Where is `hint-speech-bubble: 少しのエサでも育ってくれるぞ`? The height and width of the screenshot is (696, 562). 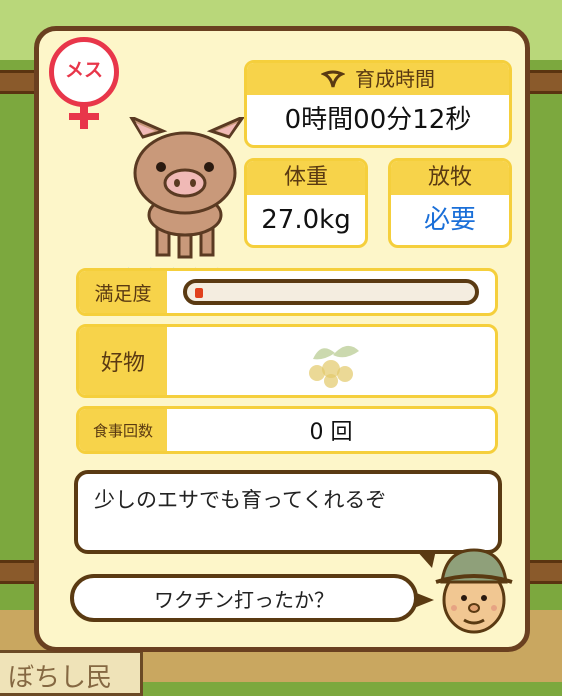
hint-speech-bubble: 少しのエサでも育ってくれるぞ is located at coordinates (288, 519).